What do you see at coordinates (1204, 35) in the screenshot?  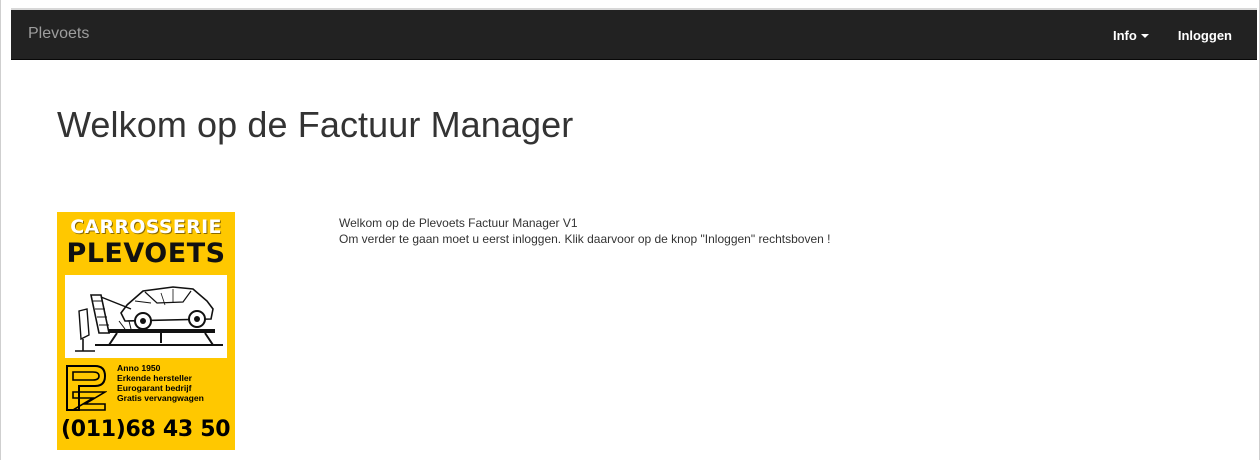 I see `login-link-label: Inloggen` at bounding box center [1204, 35].